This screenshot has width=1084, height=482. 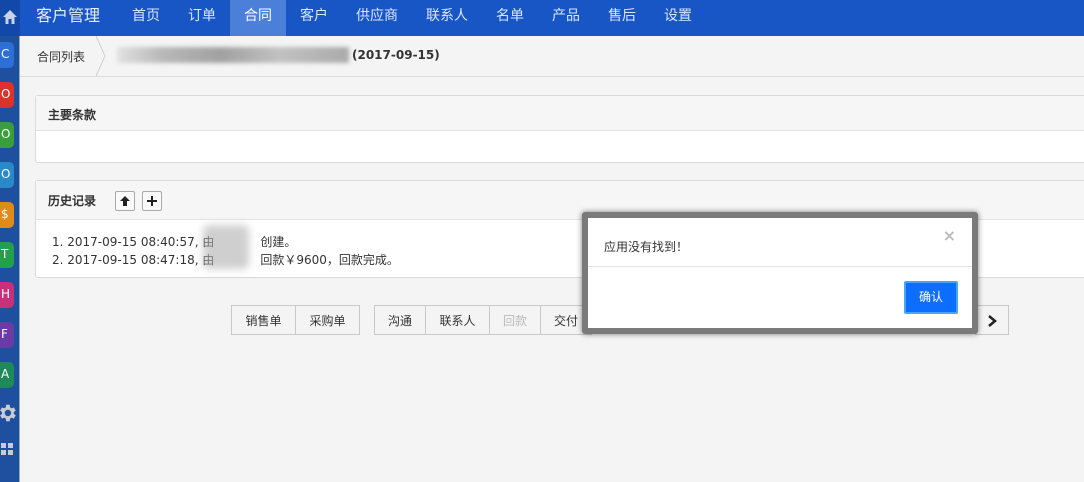 I want to click on confirm-button: 确认, so click(x=931, y=297).